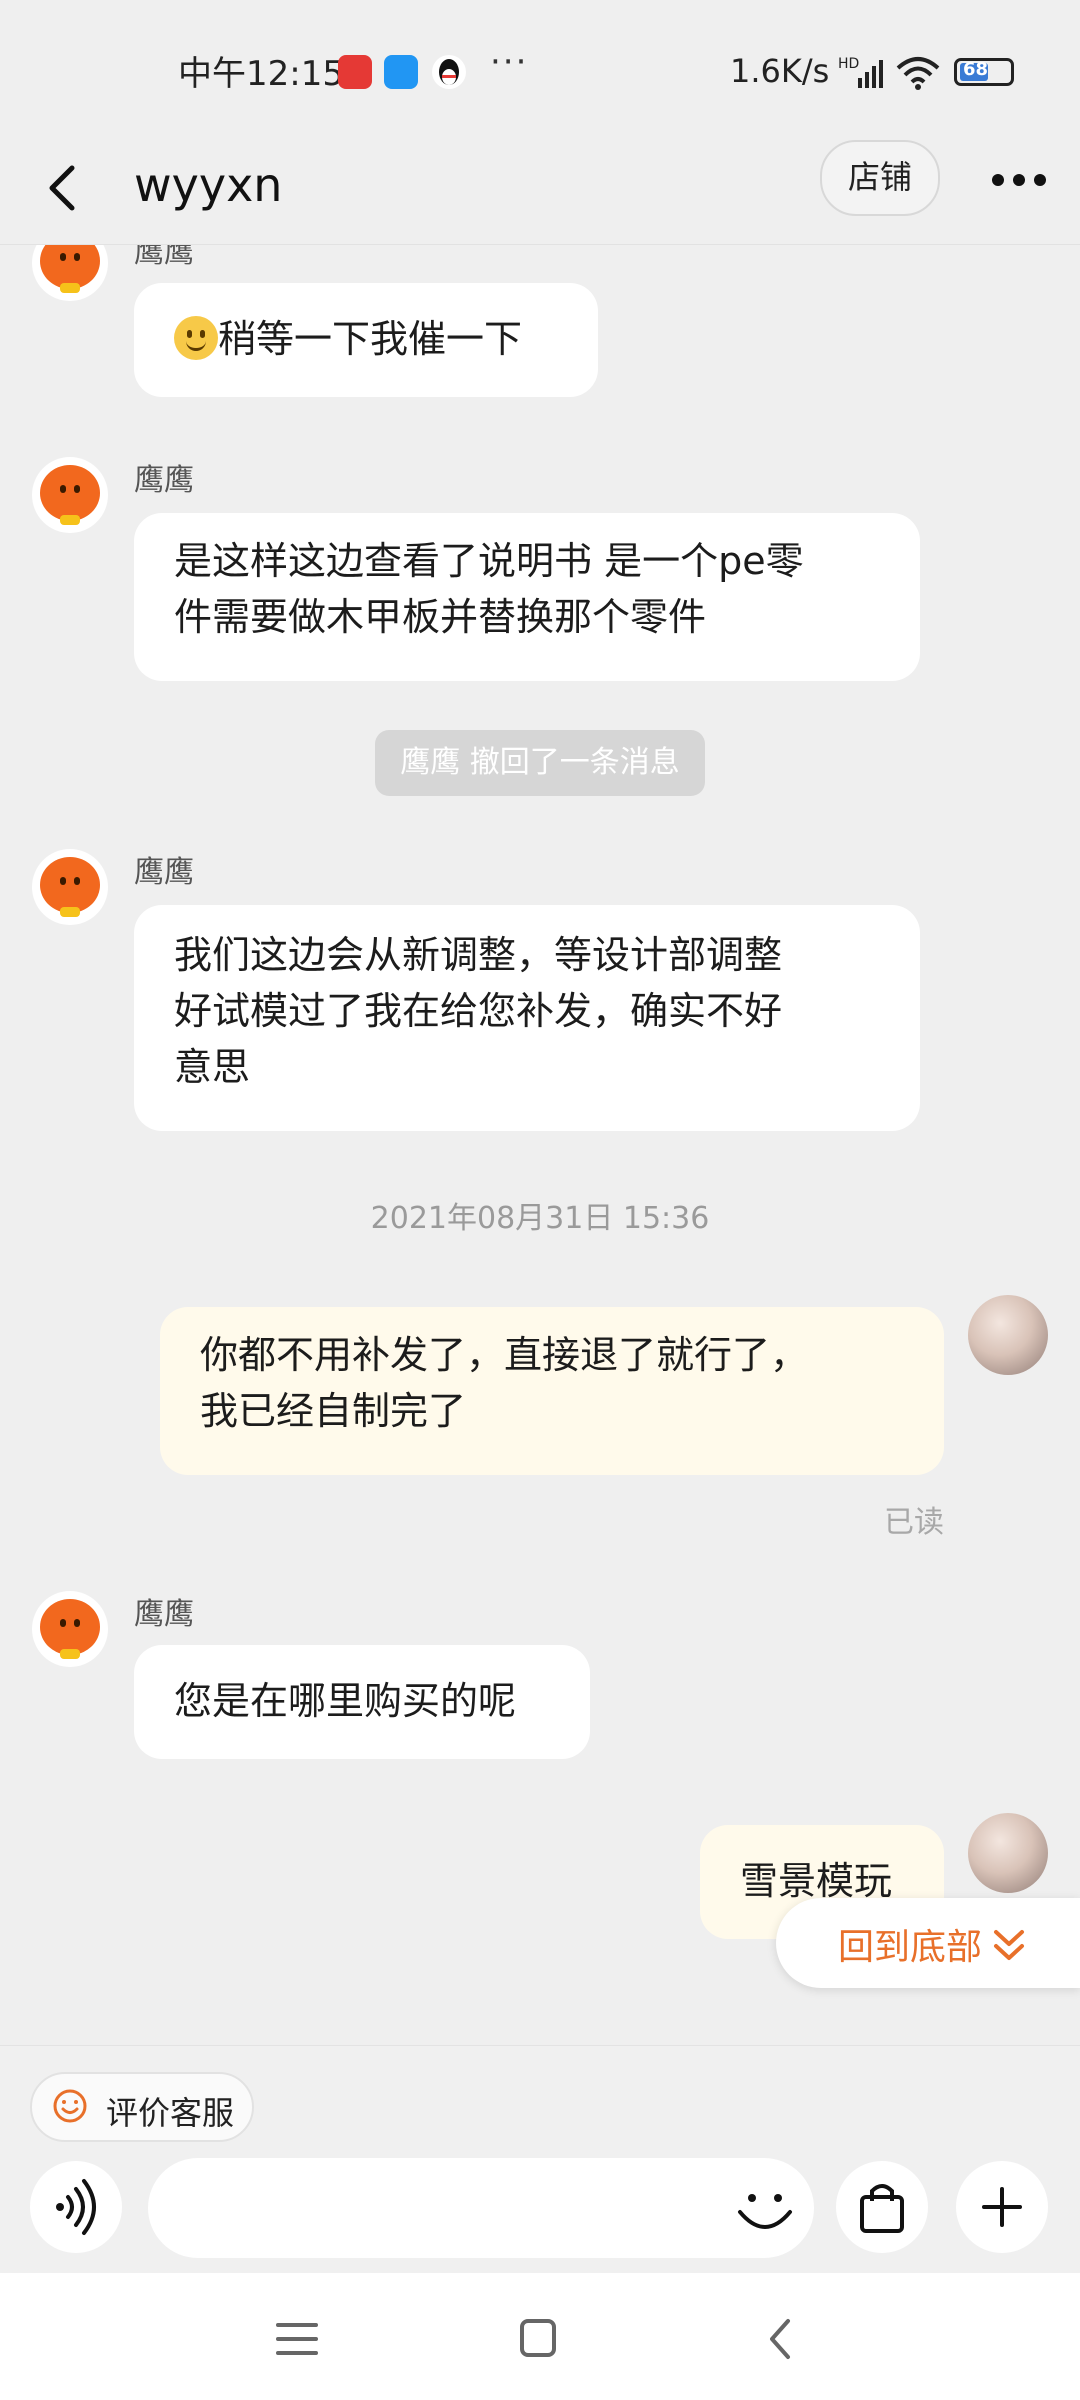  I want to click on emoji-button, so click(765, 2211).